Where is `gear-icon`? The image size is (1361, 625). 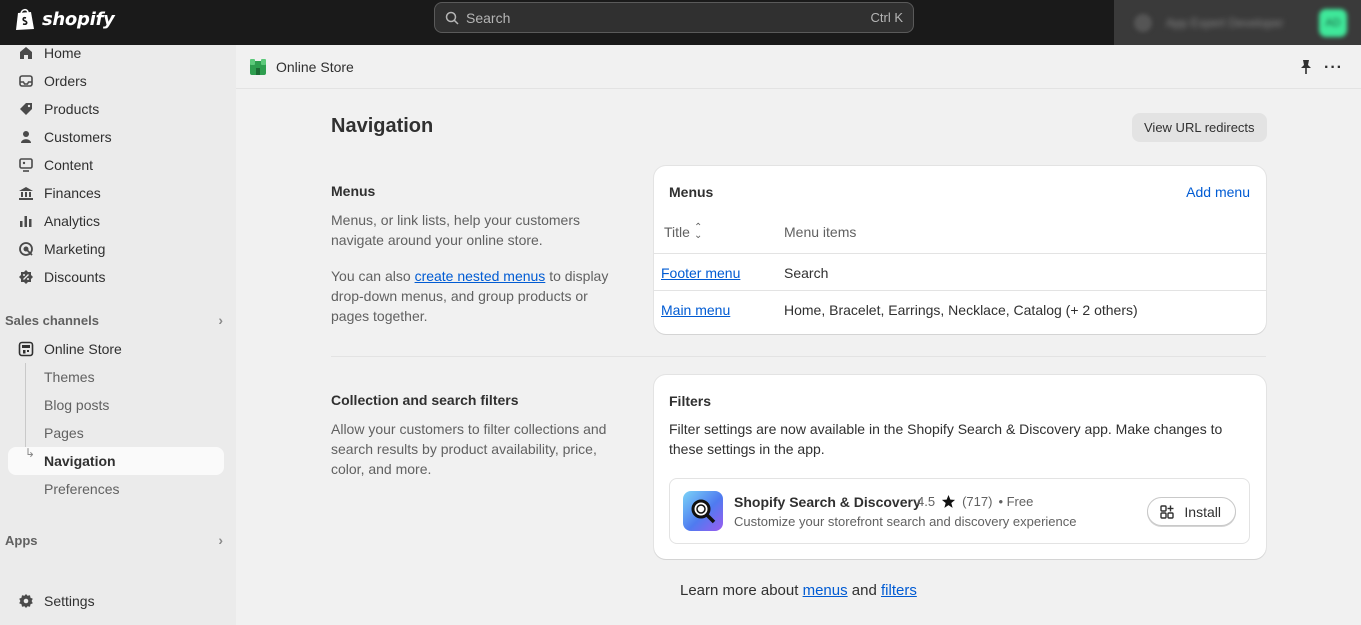
gear-icon is located at coordinates (26, 601).